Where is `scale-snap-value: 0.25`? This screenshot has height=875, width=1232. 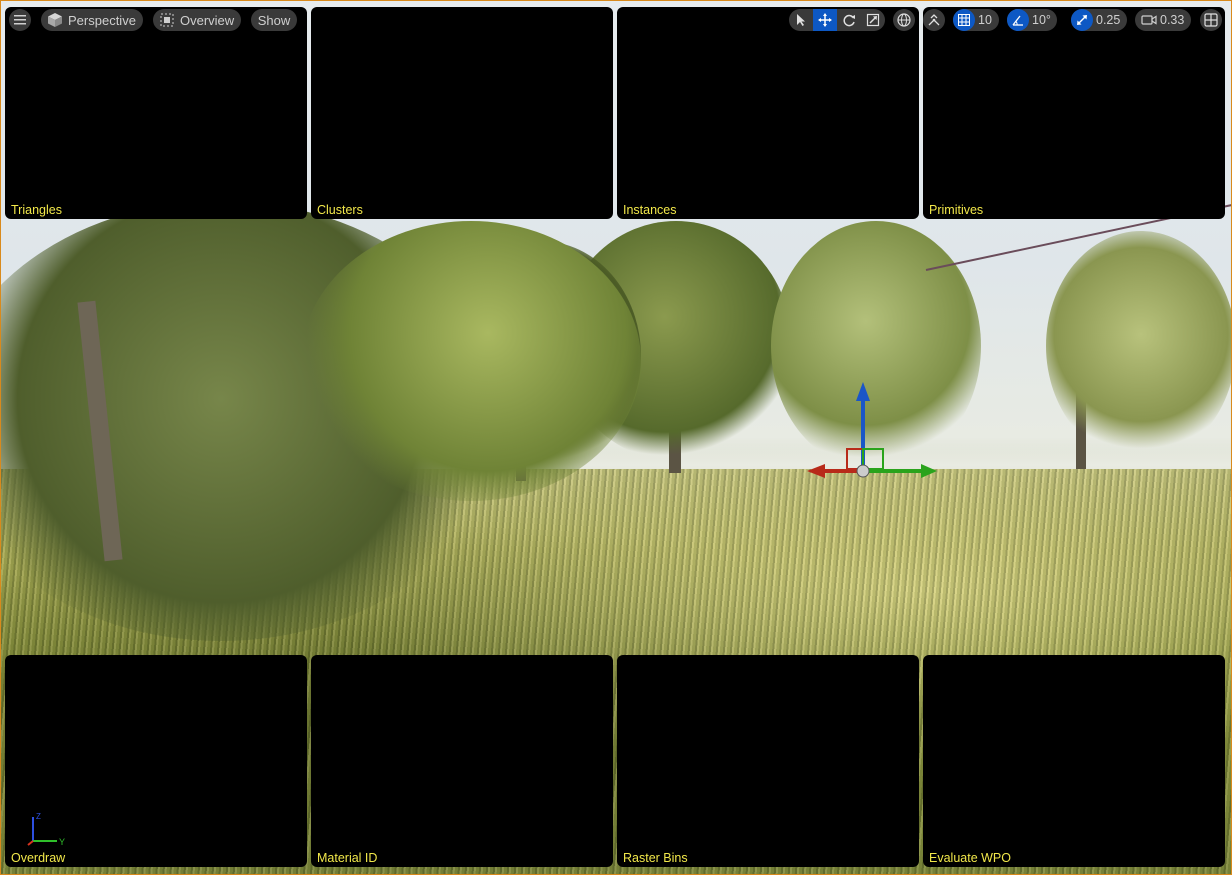
scale-snap-value: 0.25 is located at coordinates (1109, 20).